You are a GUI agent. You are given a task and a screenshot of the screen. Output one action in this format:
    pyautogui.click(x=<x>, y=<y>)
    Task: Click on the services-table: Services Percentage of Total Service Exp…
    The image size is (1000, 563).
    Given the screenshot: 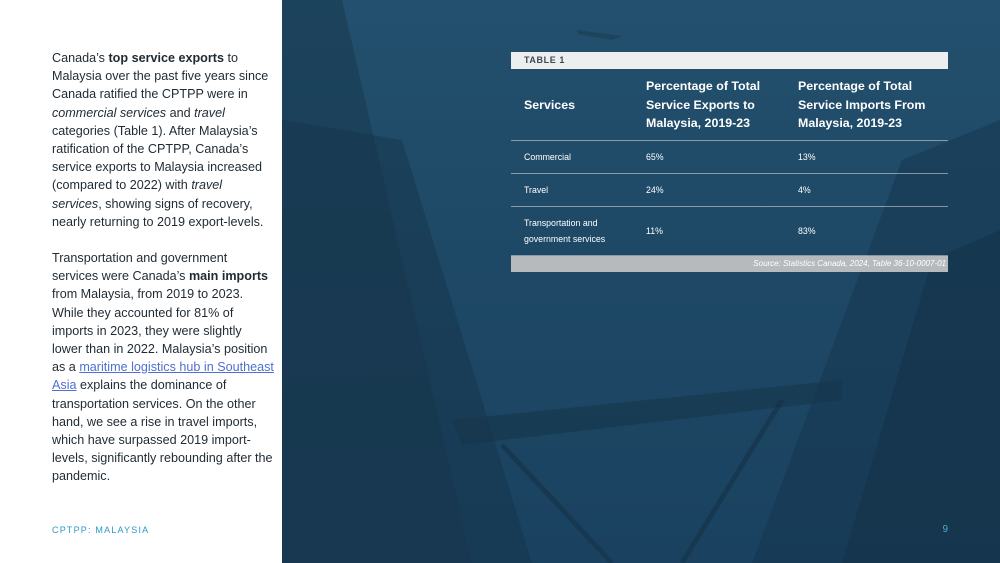 What is the action you would take?
    pyautogui.click(x=729, y=162)
    